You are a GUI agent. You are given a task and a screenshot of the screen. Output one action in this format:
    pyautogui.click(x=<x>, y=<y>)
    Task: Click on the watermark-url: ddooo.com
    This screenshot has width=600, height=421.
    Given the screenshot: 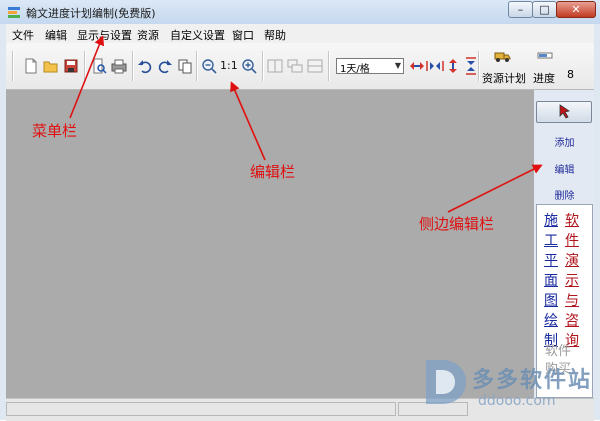 What is the action you would take?
    pyautogui.click(x=517, y=401)
    